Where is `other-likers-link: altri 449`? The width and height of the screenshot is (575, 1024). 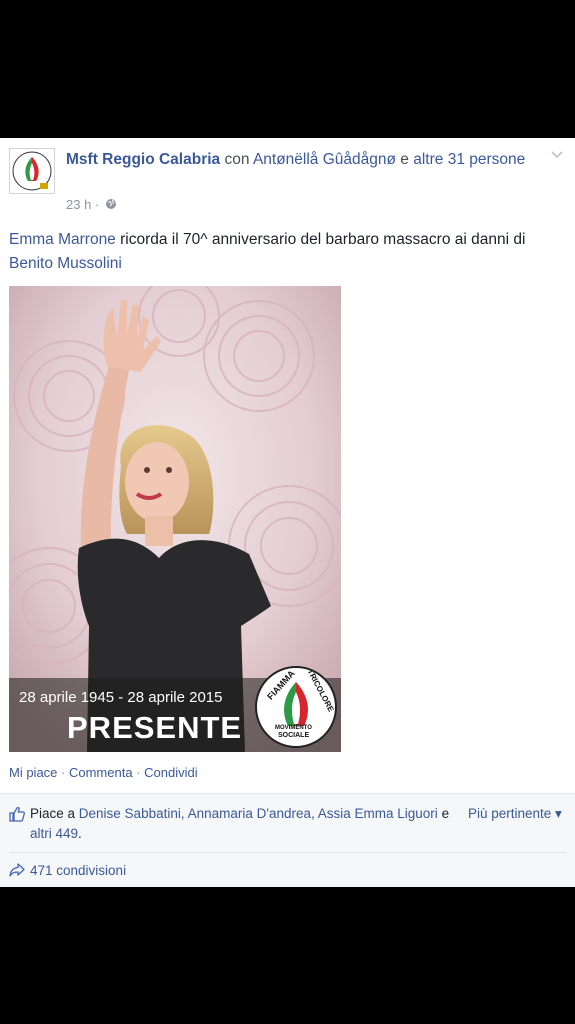
other-likers-link: altri 449 is located at coordinates (54, 833).